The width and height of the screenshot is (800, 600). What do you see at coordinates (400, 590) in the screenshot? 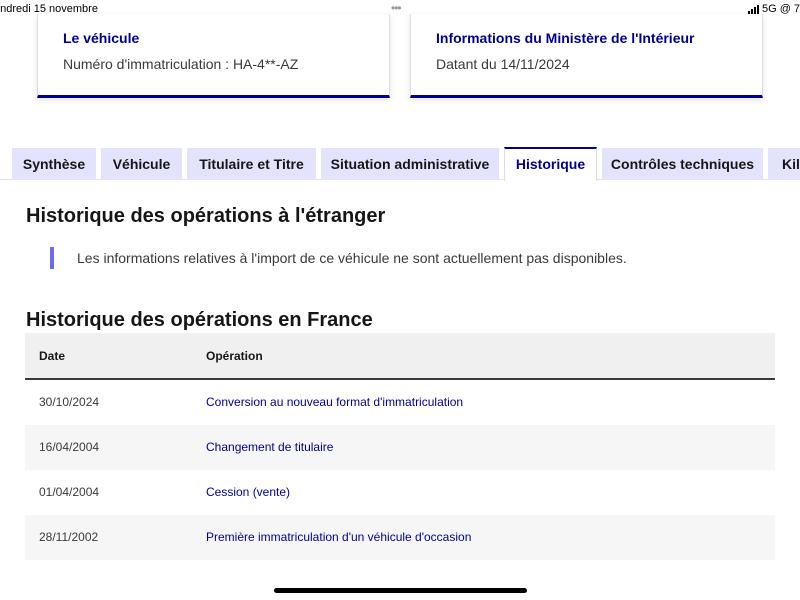
I see `home-indicator` at bounding box center [400, 590].